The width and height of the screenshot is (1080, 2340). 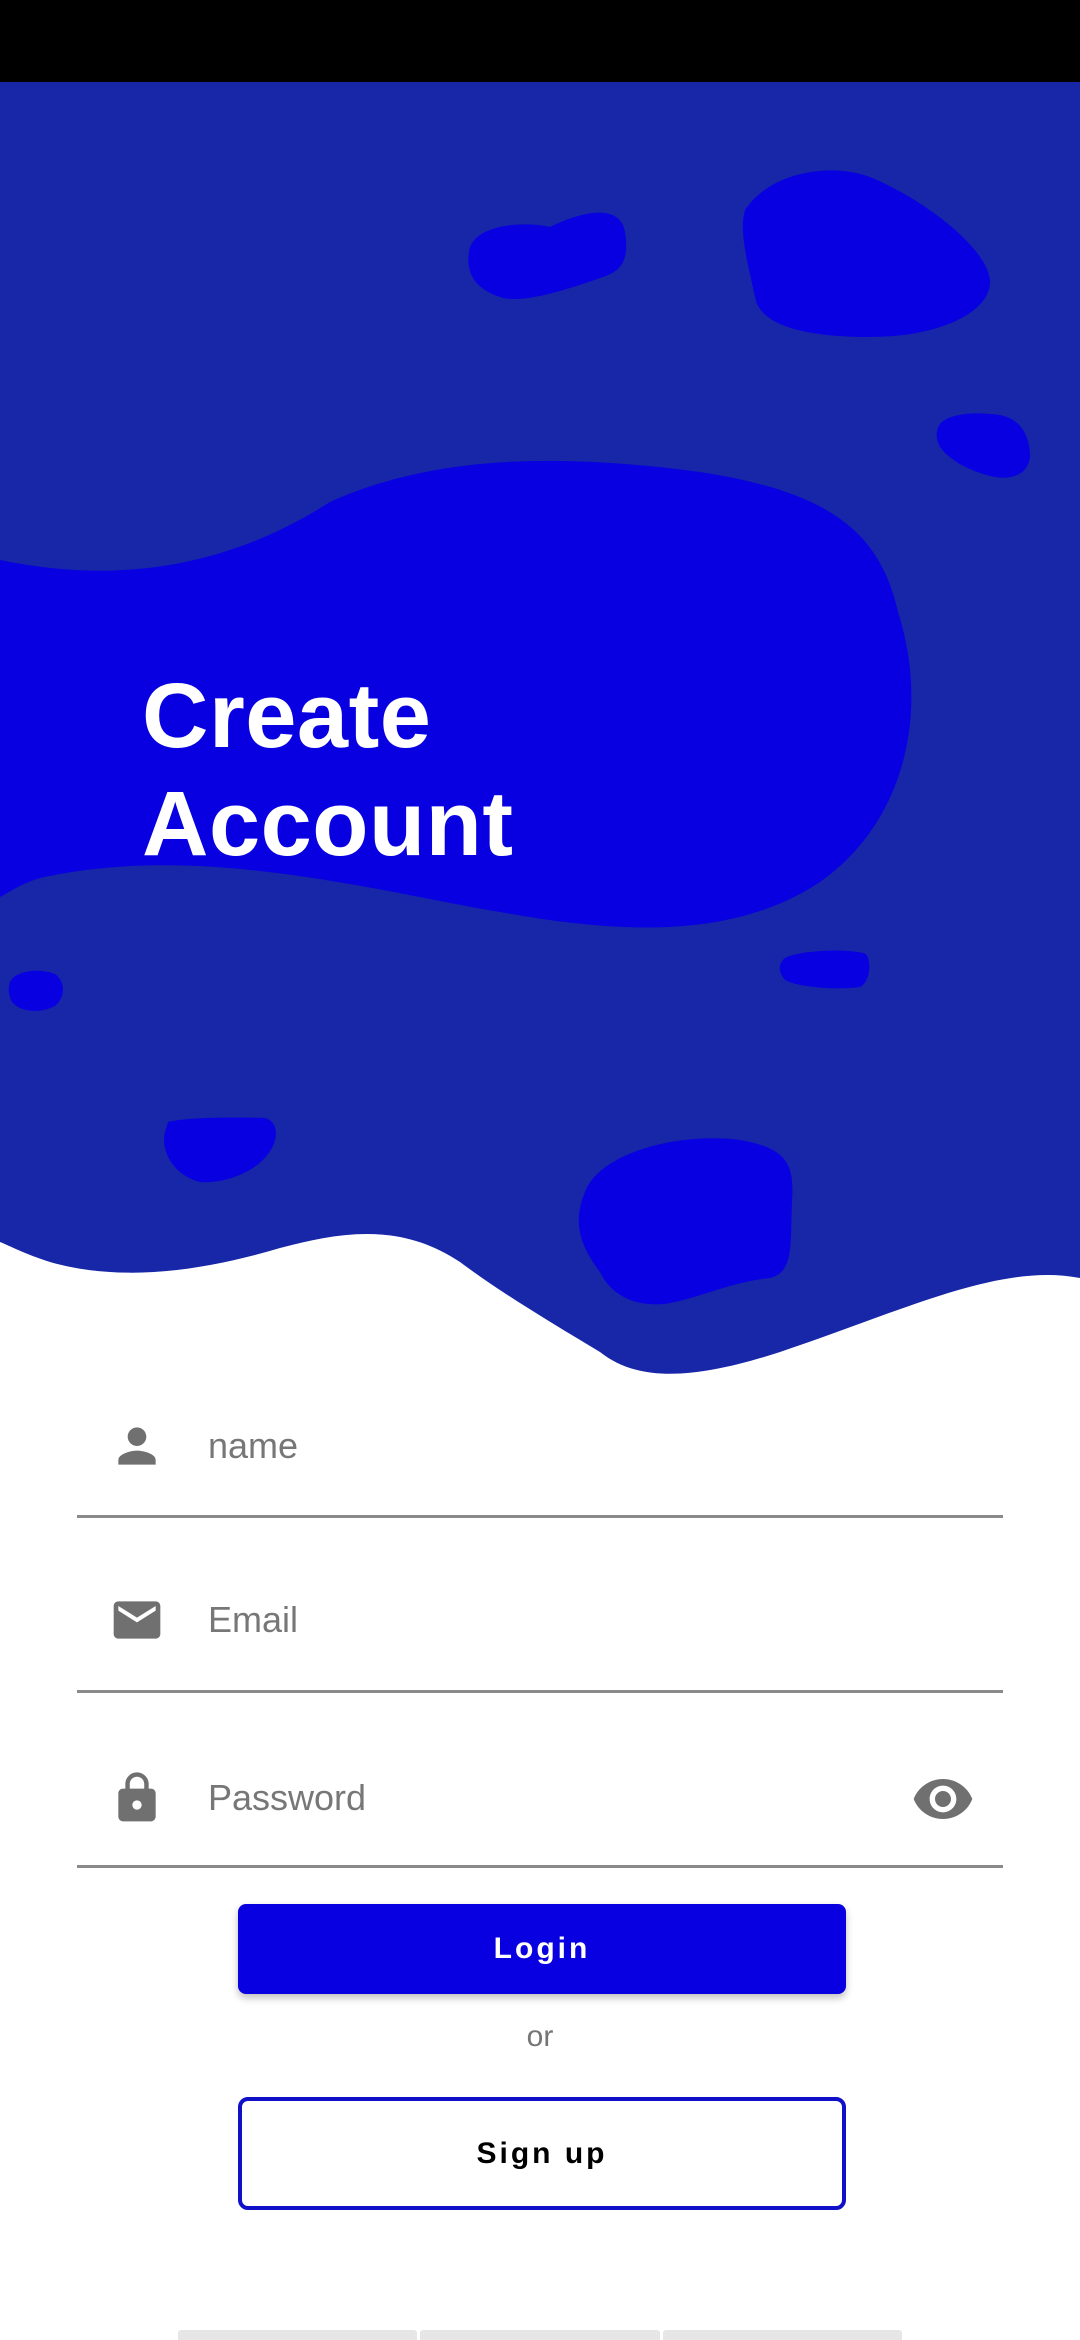 I want to click on bottom-edge-strip, so click(x=540, y=2335).